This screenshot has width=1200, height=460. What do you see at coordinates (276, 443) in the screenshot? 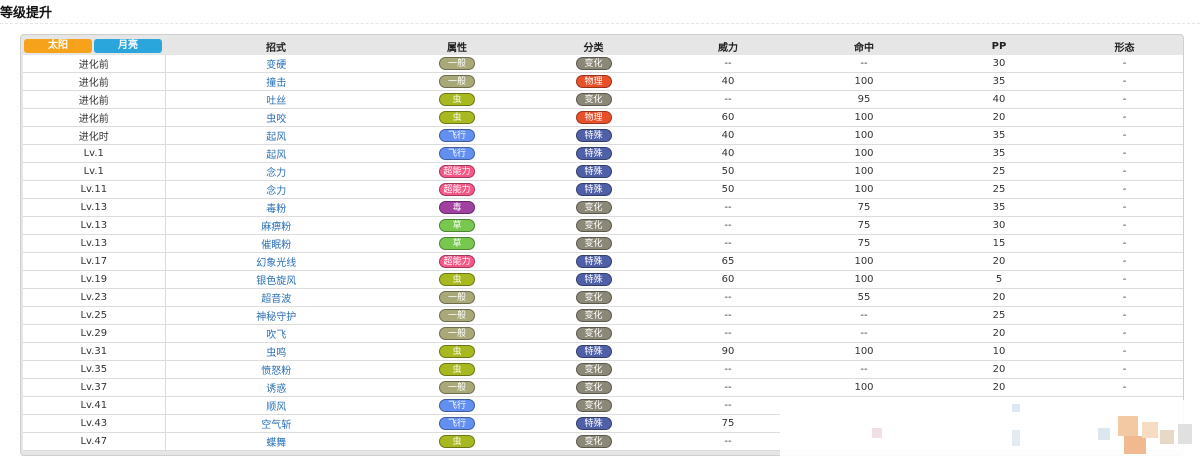
I see `move-link: 蝶舞` at bounding box center [276, 443].